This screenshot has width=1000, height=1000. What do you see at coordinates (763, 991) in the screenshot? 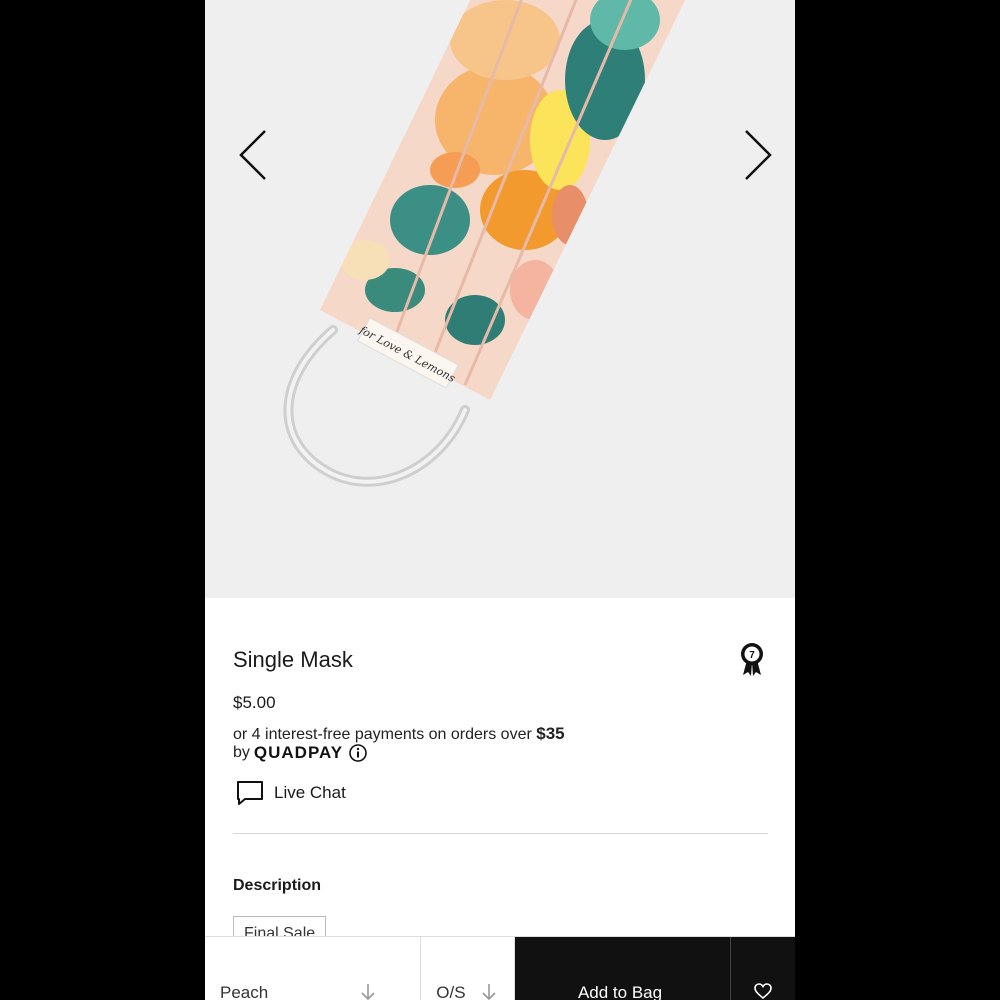
I see `heart-icon` at bounding box center [763, 991].